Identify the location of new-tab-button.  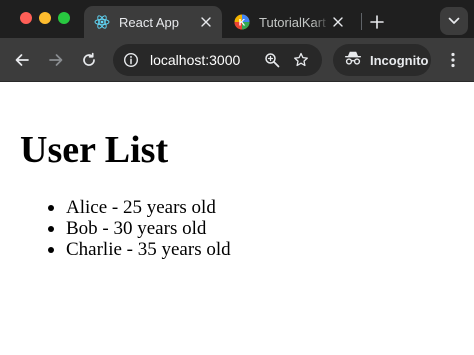
(377, 22).